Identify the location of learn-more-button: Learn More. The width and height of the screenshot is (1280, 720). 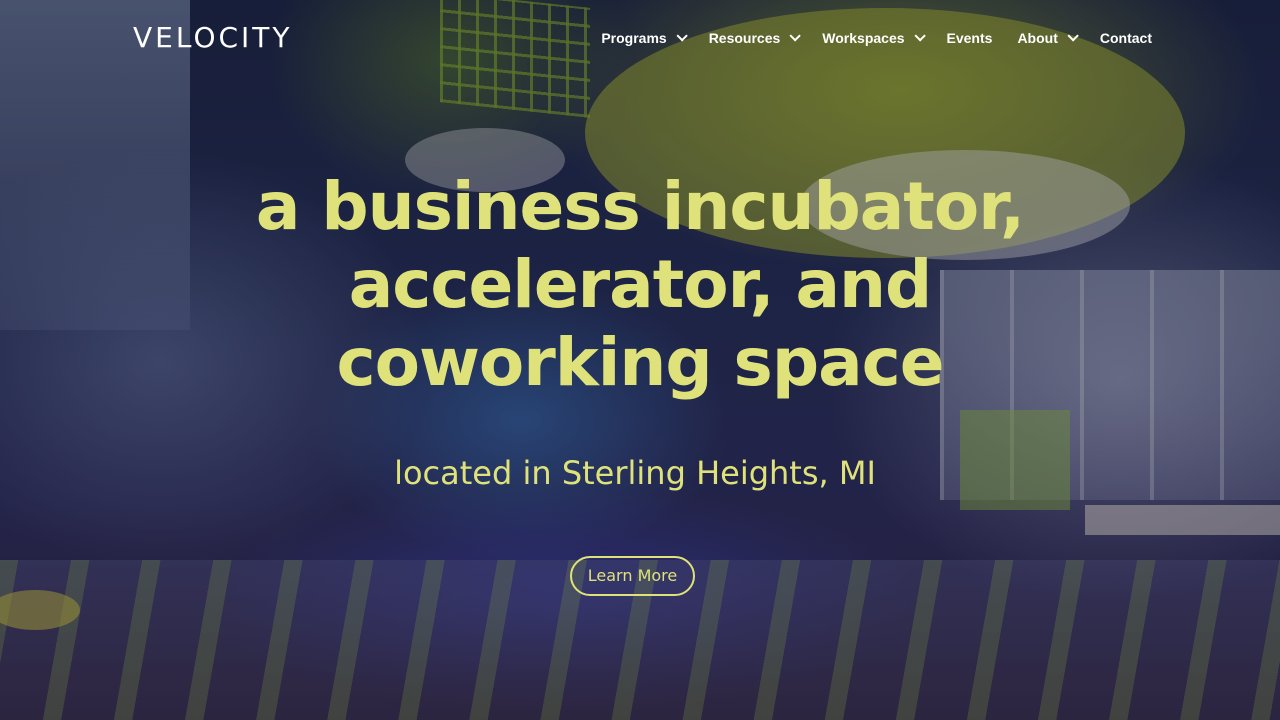
(632, 576).